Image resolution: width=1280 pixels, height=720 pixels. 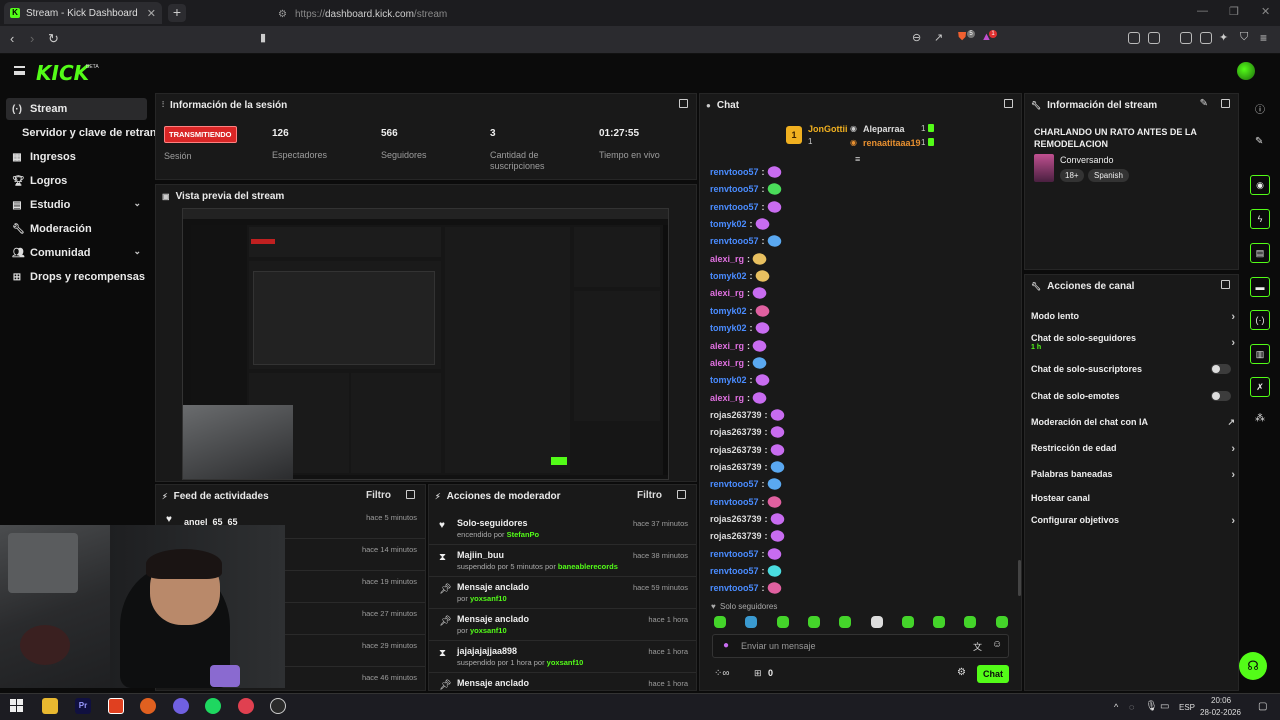 What do you see at coordinates (76, 109) in the screenshot?
I see `sidebar-item-stream: (·) Stream` at bounding box center [76, 109].